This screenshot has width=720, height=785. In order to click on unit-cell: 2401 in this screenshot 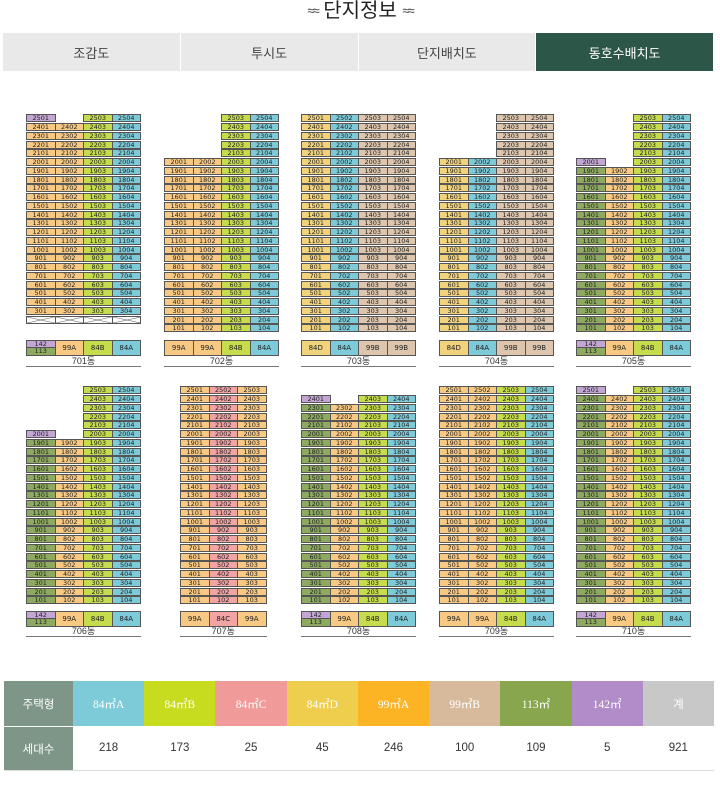, I will do `click(195, 399)`.